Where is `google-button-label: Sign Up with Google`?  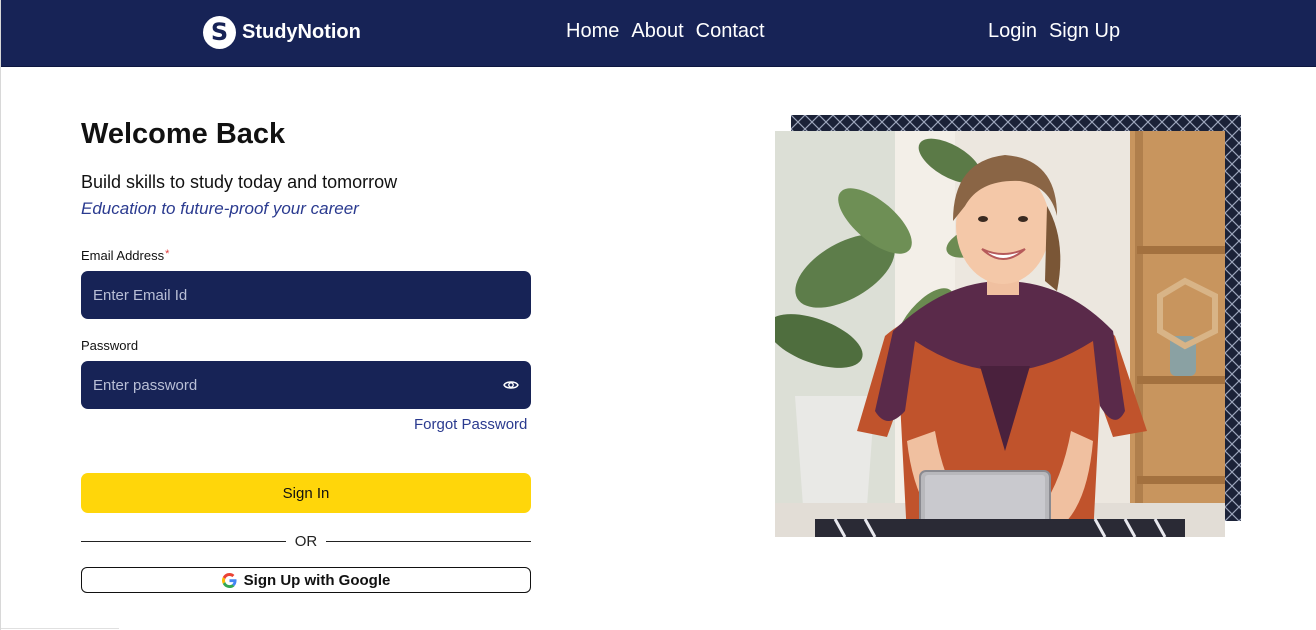
google-button-label: Sign Up with Google is located at coordinates (317, 580).